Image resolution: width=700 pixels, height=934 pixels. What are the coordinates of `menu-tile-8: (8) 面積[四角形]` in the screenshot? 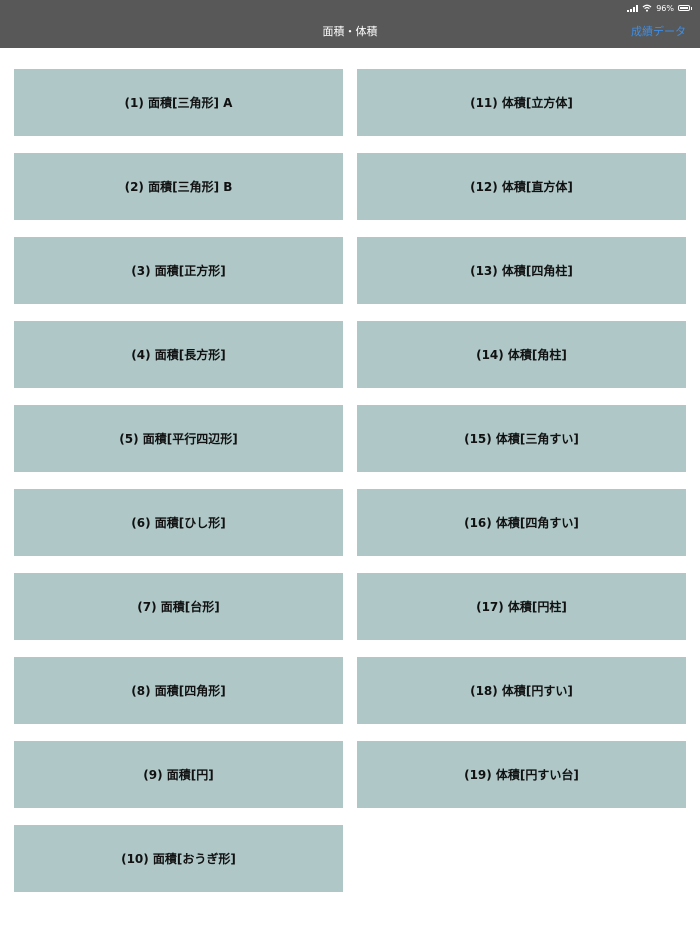 It's located at (178, 690).